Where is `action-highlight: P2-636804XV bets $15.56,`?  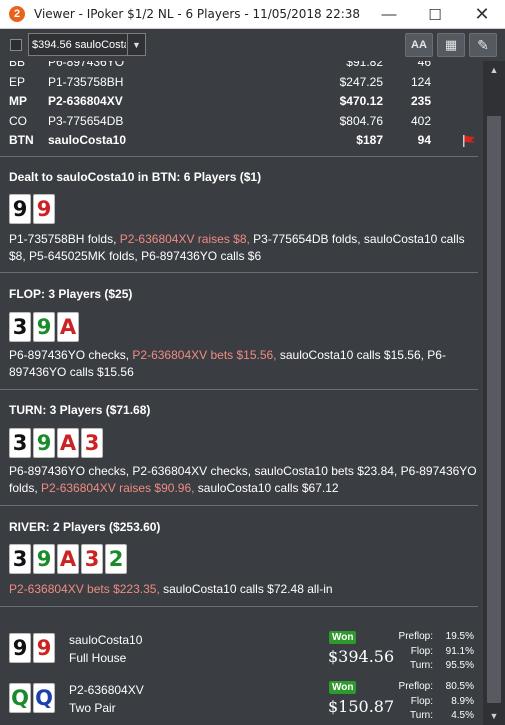 action-highlight: P2-636804XV bets $15.56, is located at coordinates (206, 355).